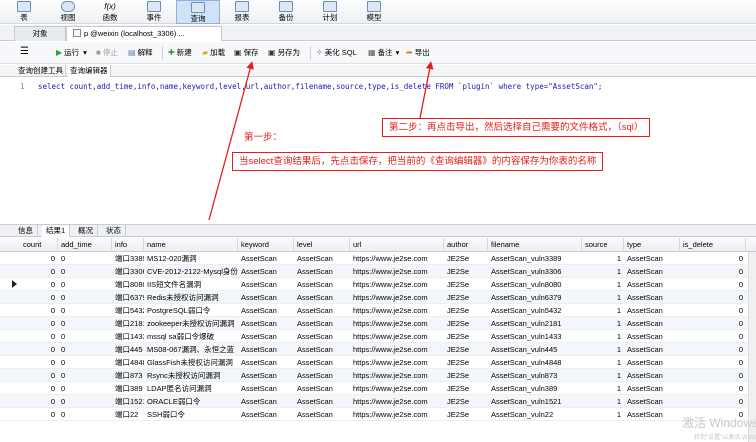 The image size is (756, 442). What do you see at coordinates (40, 33) in the screenshot?
I see `tab-objects: 对象` at bounding box center [40, 33].